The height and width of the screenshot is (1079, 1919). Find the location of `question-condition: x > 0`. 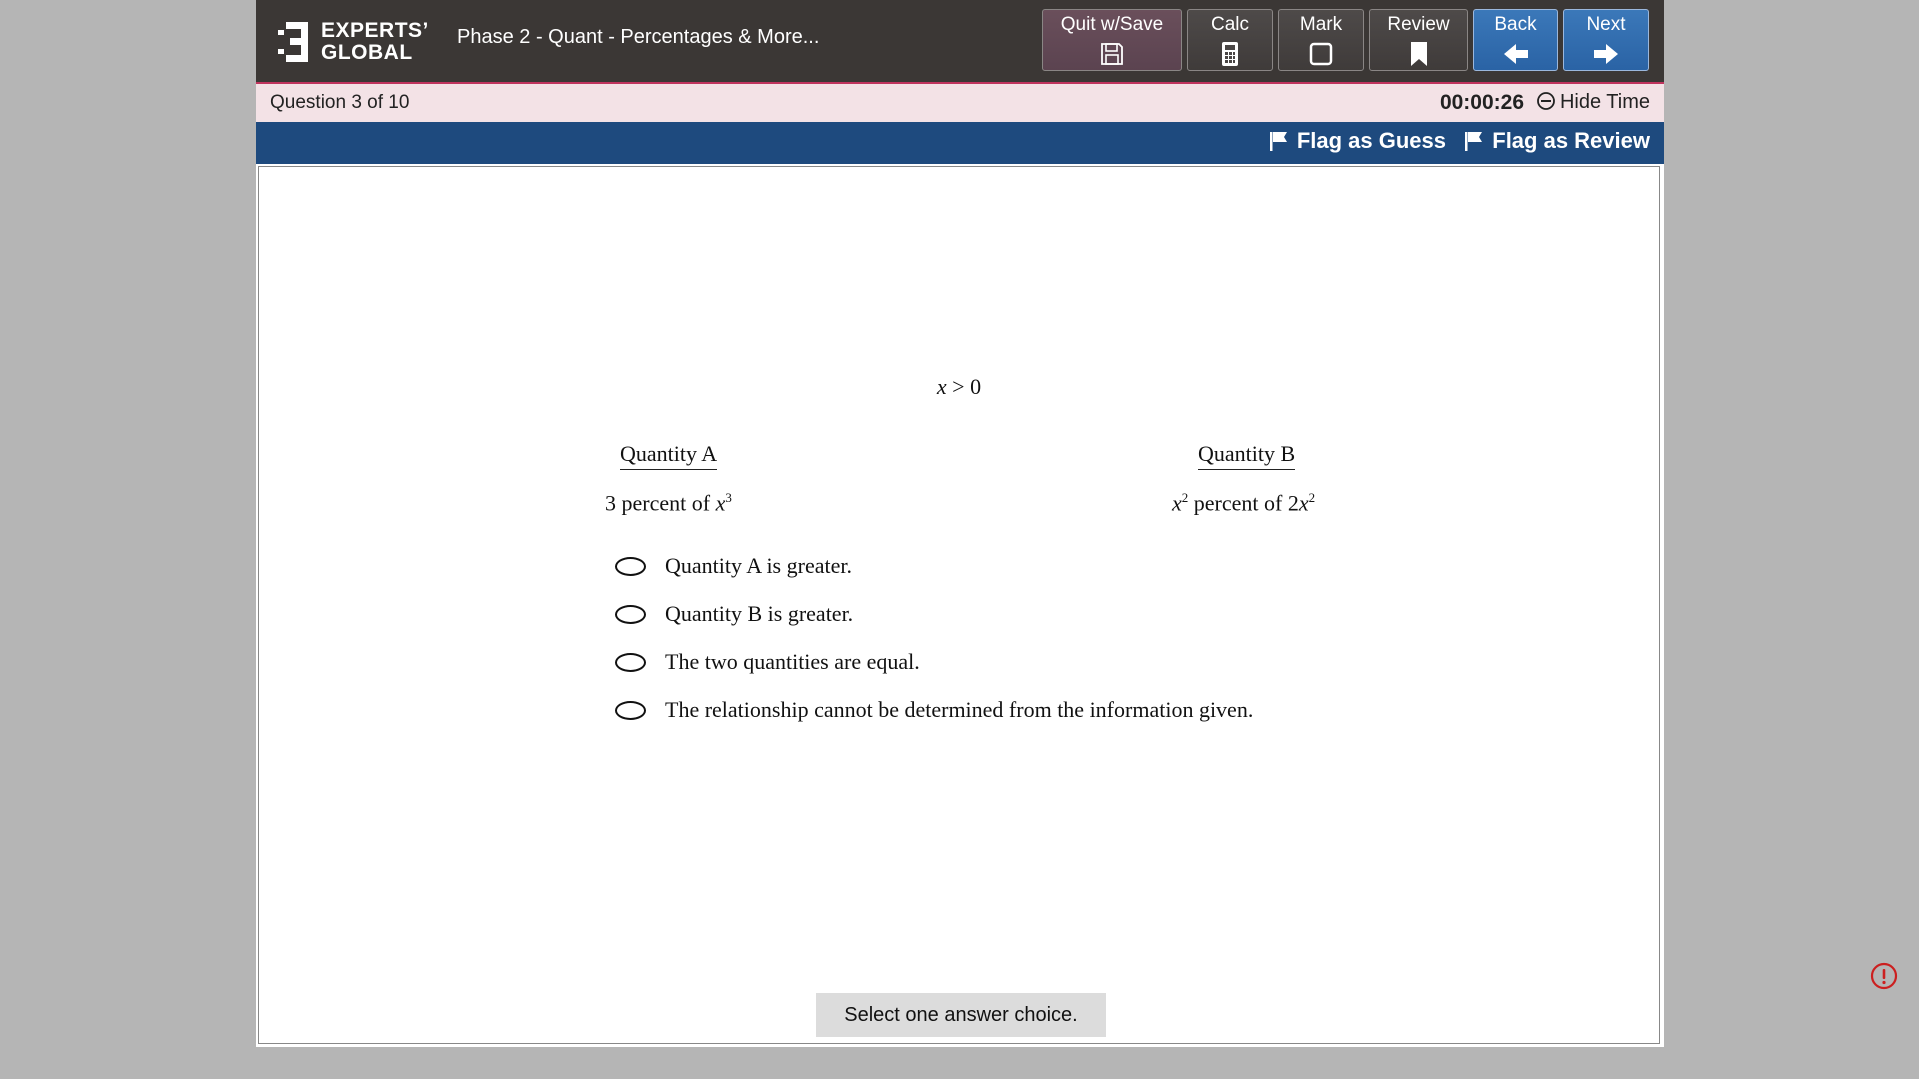

question-condition: x > 0 is located at coordinates (959, 387).